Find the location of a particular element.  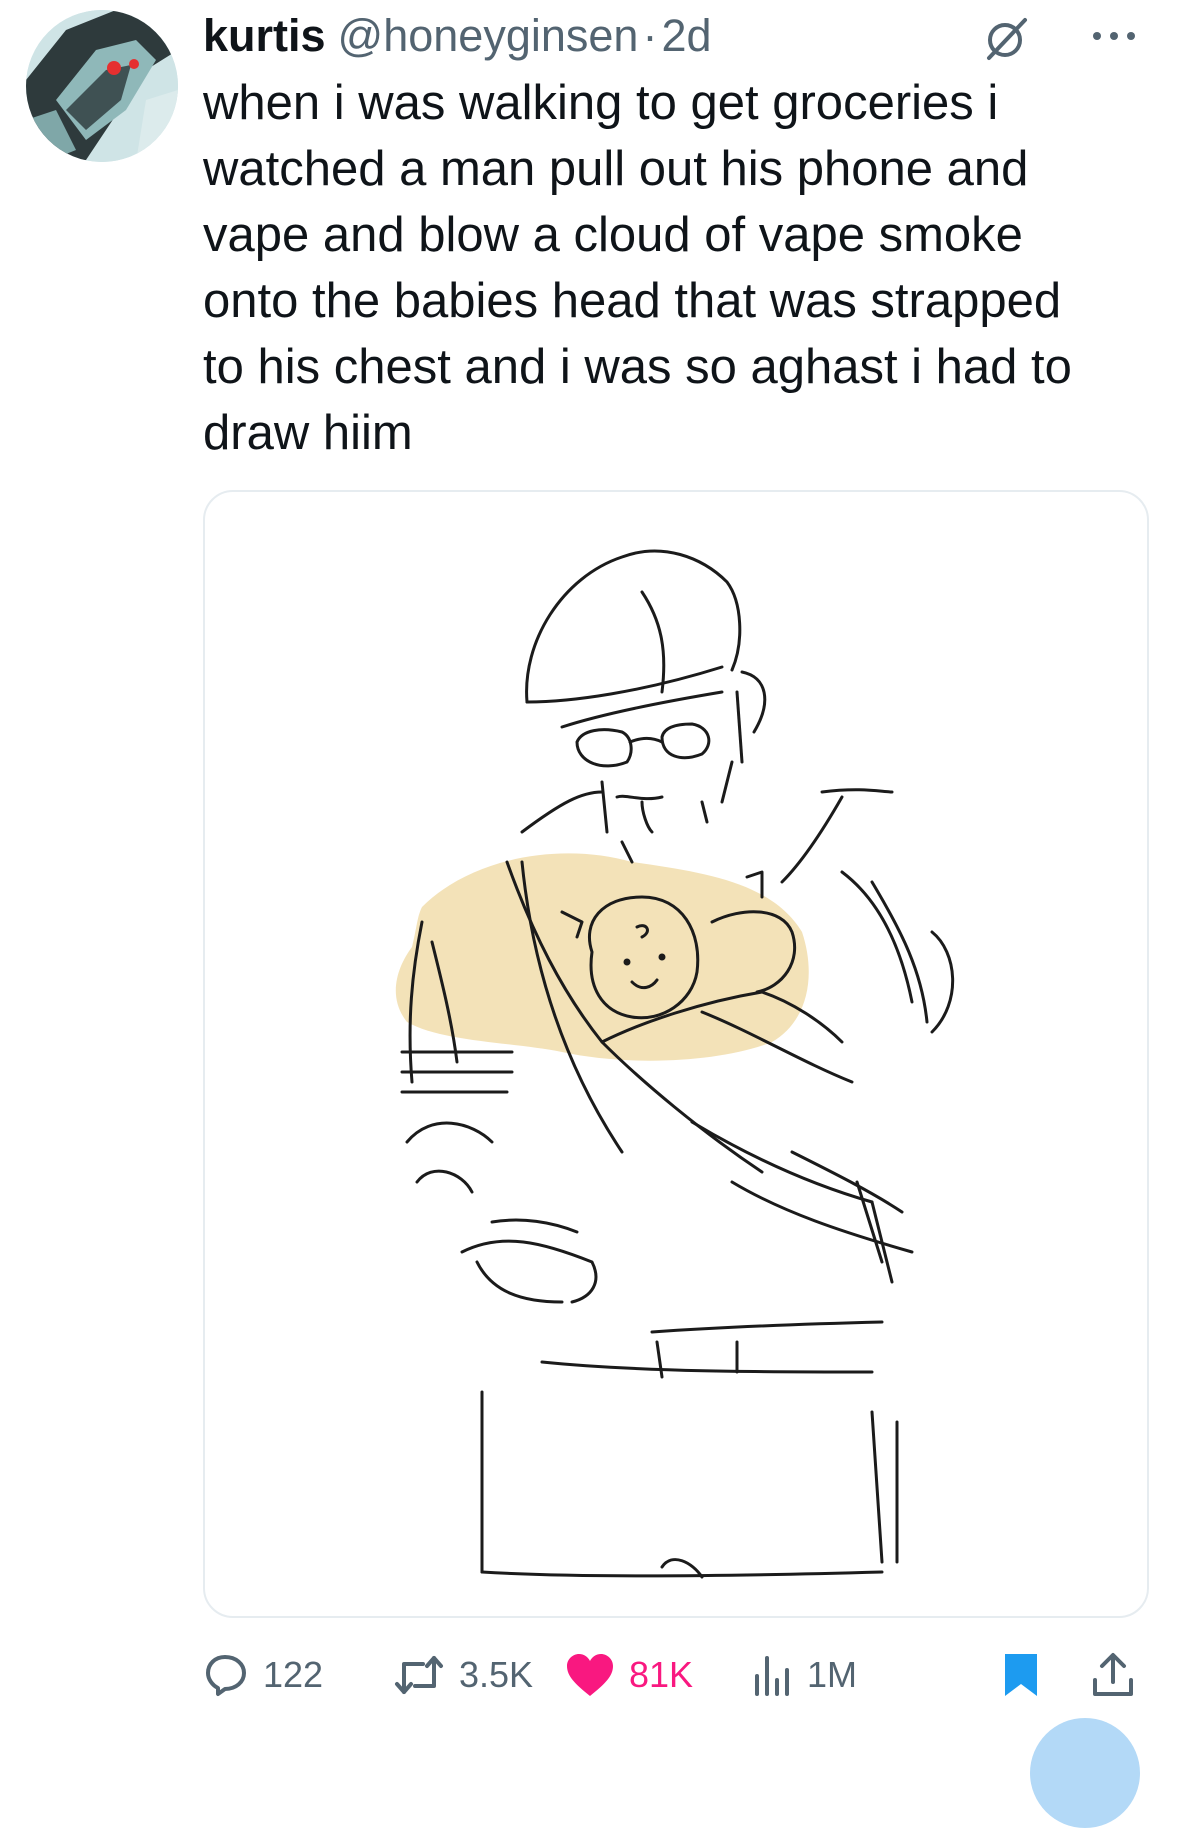

compose-button-edge is located at coordinates (1085, 1773).